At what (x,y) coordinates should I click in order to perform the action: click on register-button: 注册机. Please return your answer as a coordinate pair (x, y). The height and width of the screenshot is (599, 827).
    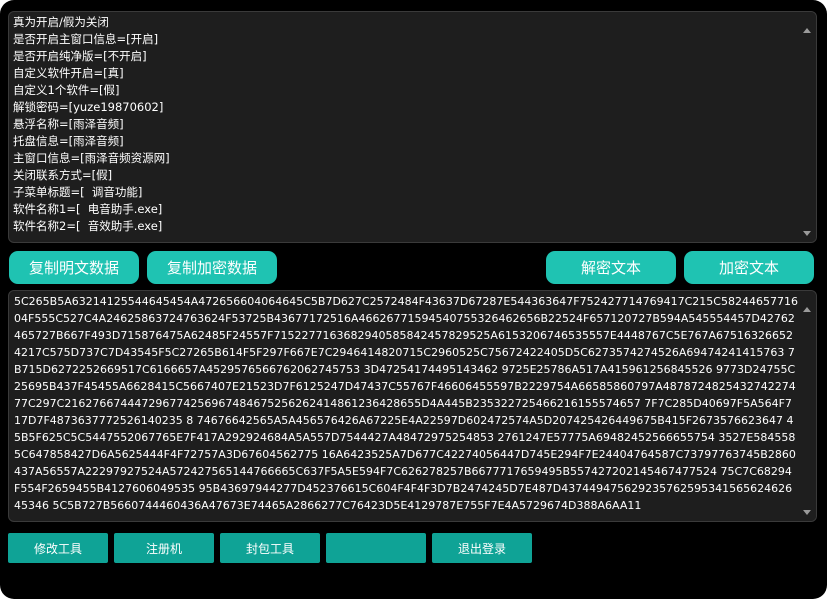
    Looking at the image, I should click on (164, 548).